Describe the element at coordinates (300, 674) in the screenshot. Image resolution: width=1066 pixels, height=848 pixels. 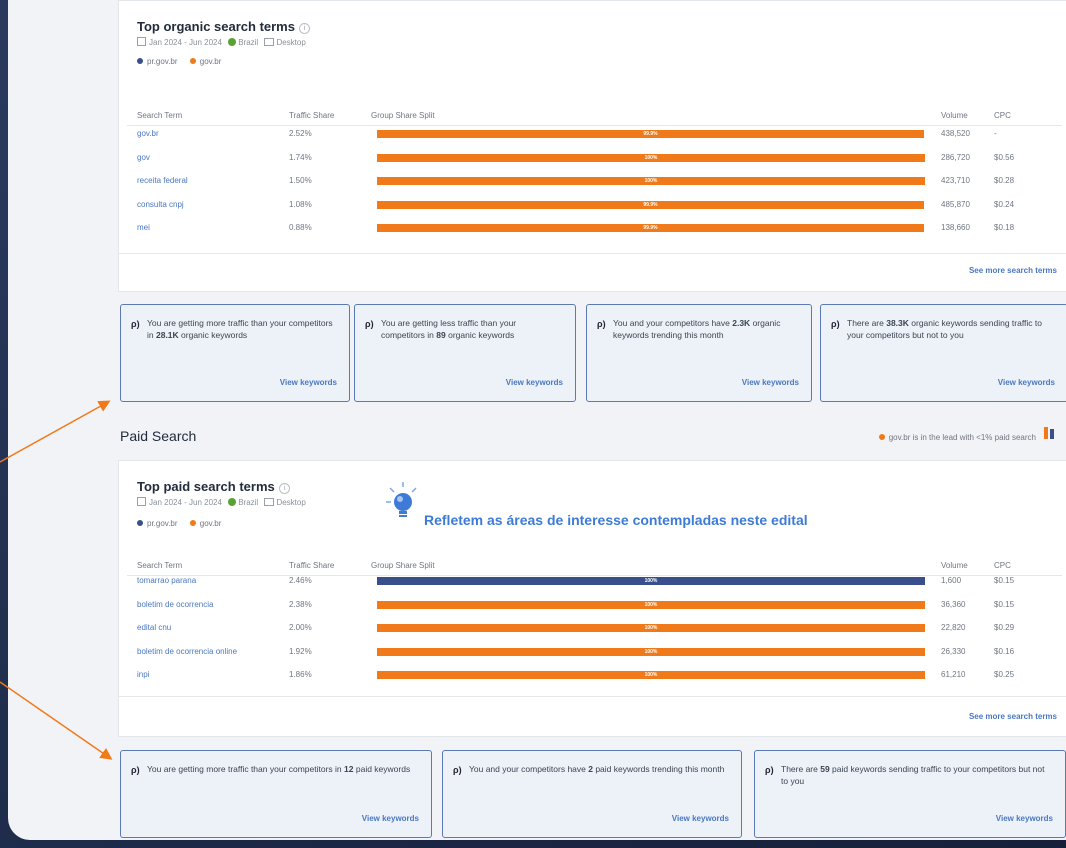
I see `traffic-share: 1.86%` at that location.